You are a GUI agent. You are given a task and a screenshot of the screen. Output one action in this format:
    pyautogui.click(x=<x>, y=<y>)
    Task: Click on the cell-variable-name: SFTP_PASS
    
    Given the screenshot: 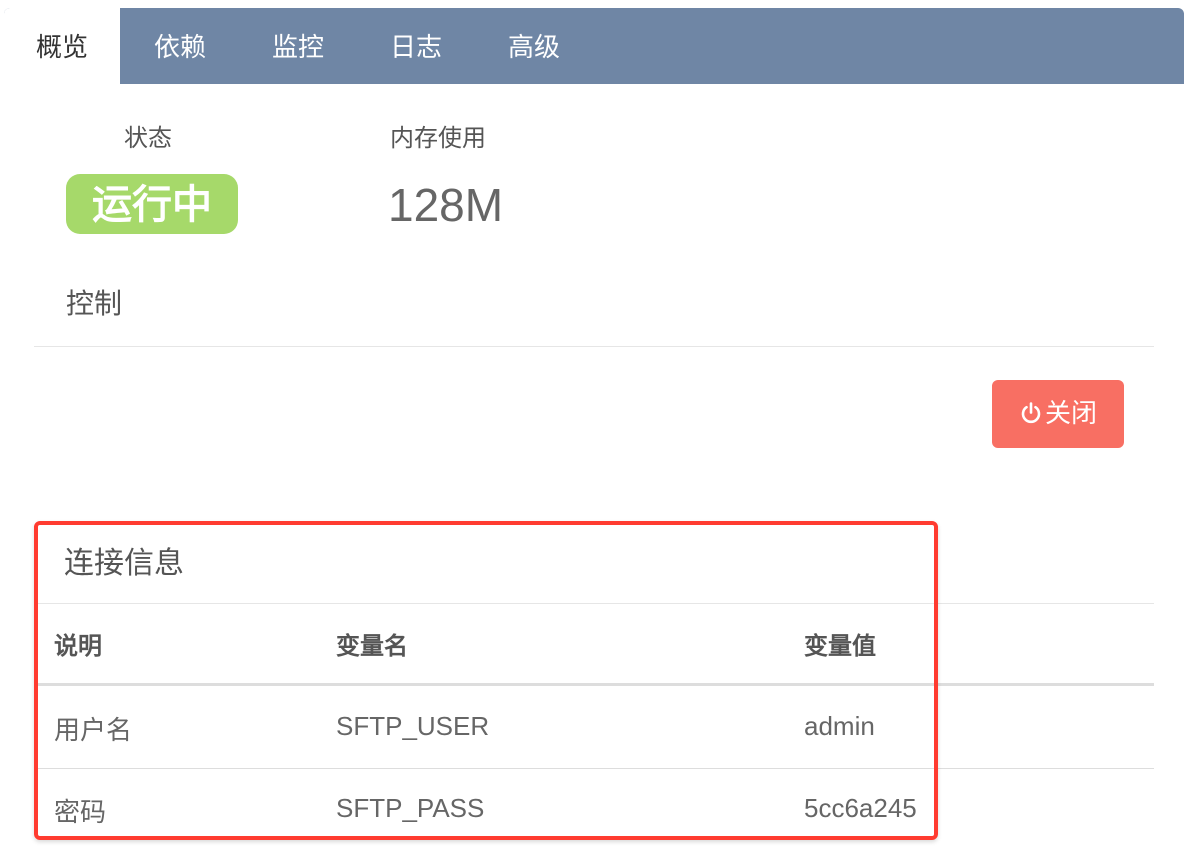 What is the action you would take?
    pyautogui.click(x=410, y=808)
    